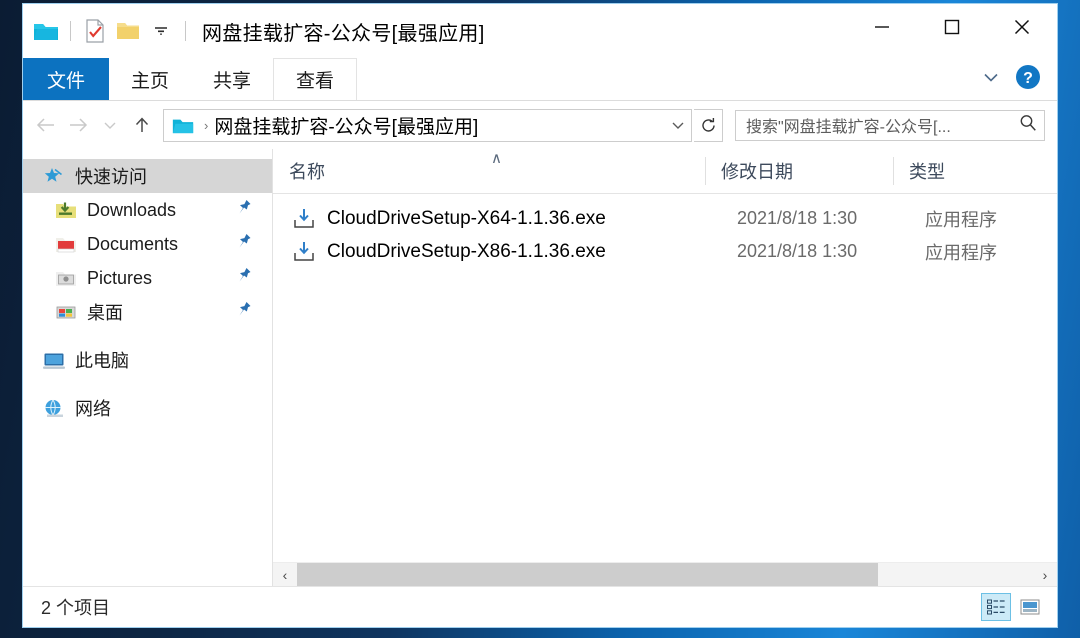  I want to click on view-buttons, so click(1019, 607).